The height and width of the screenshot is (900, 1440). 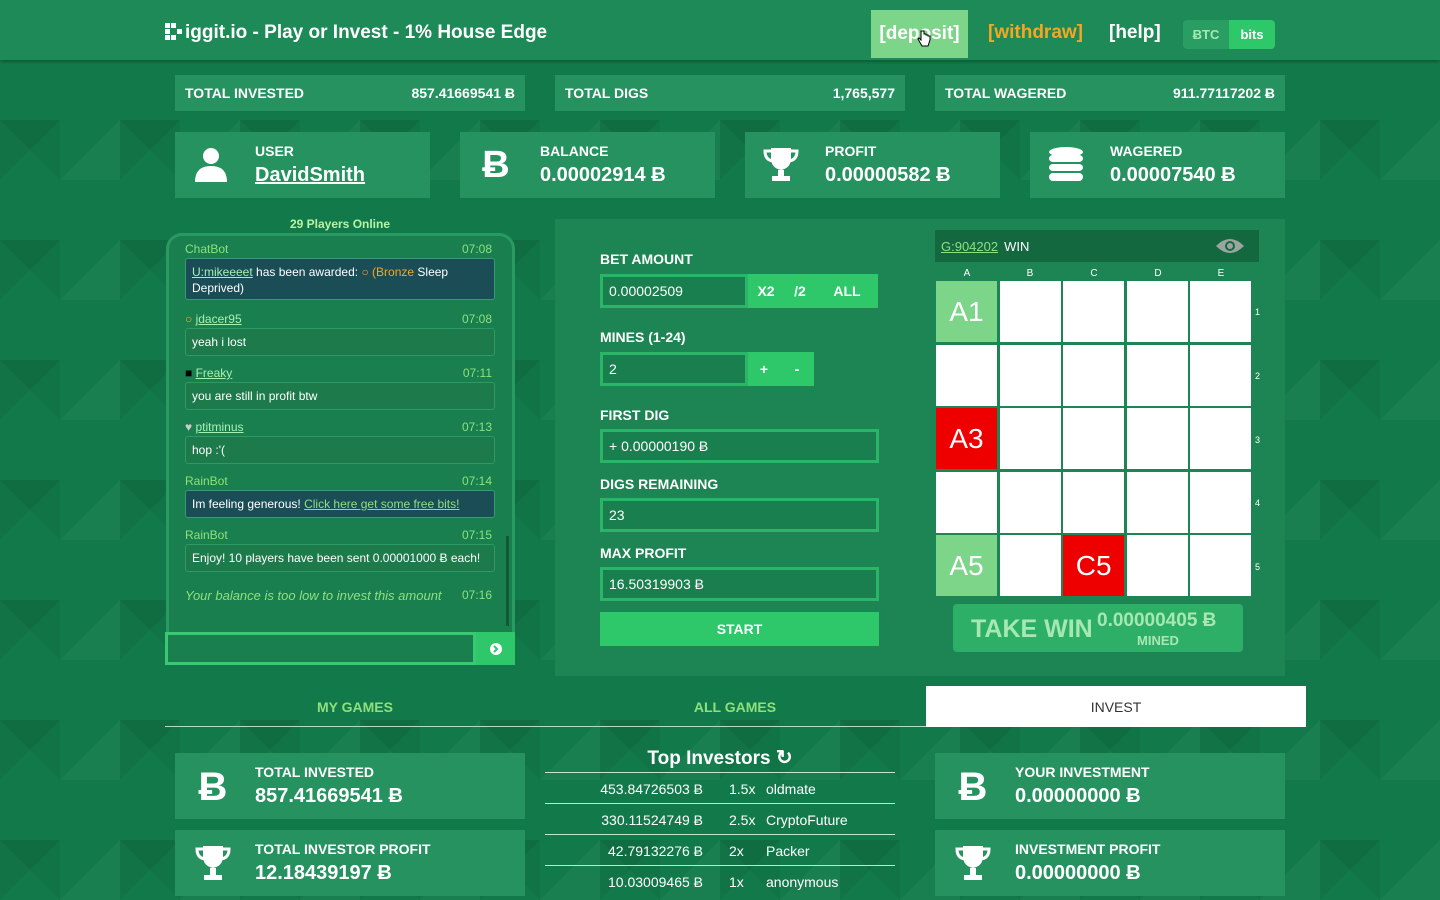 What do you see at coordinates (847, 291) in the screenshot?
I see `all-bet-button: ALL` at bounding box center [847, 291].